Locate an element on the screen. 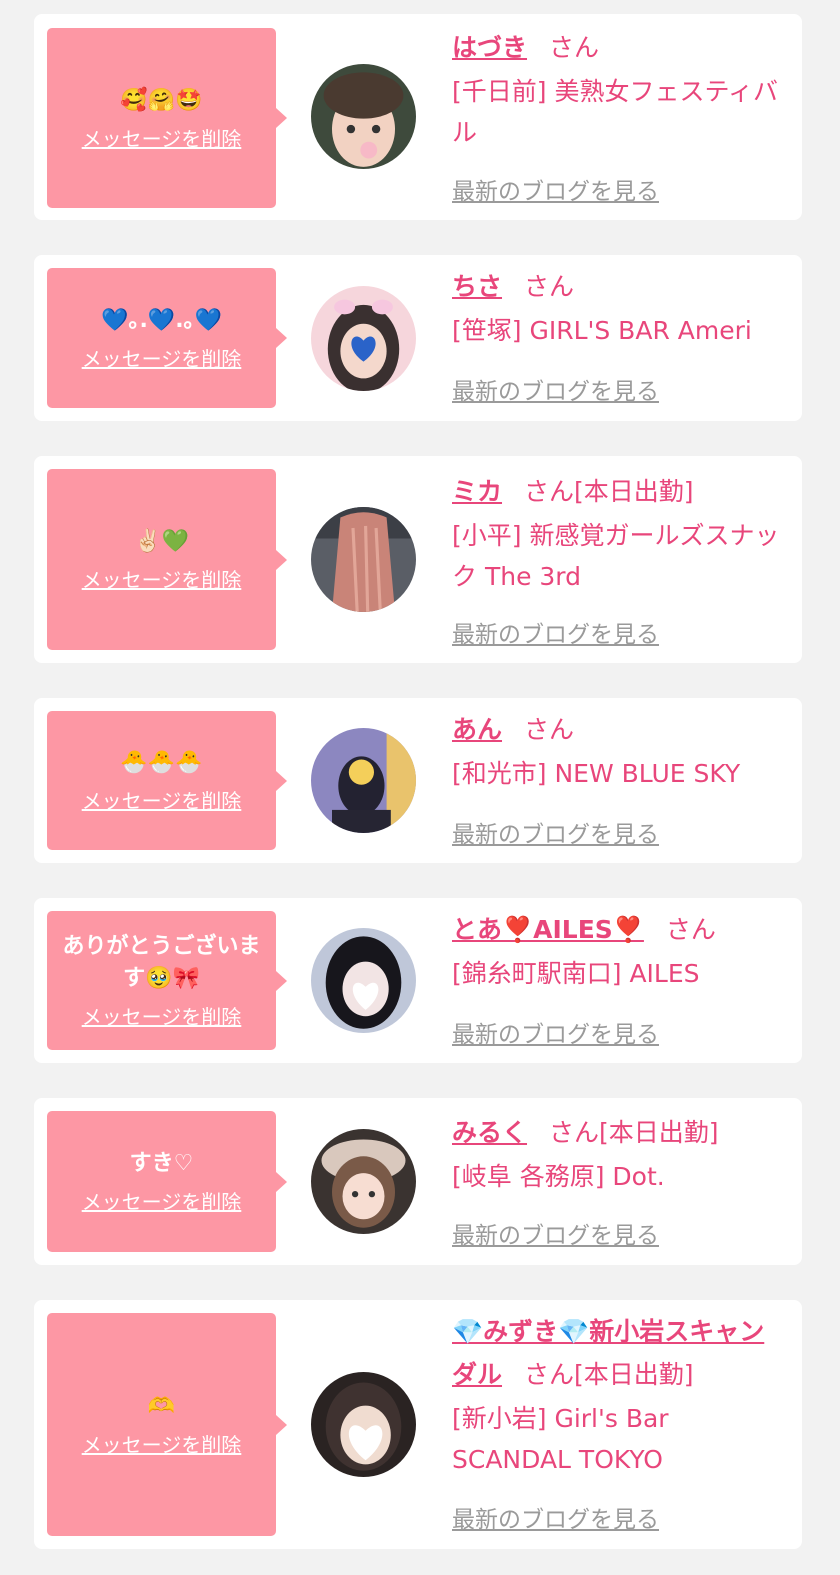 This screenshot has height=1575, width=840. message-bubble: 🥰🤗🤩 メッセージを削除 is located at coordinates (167, 118).